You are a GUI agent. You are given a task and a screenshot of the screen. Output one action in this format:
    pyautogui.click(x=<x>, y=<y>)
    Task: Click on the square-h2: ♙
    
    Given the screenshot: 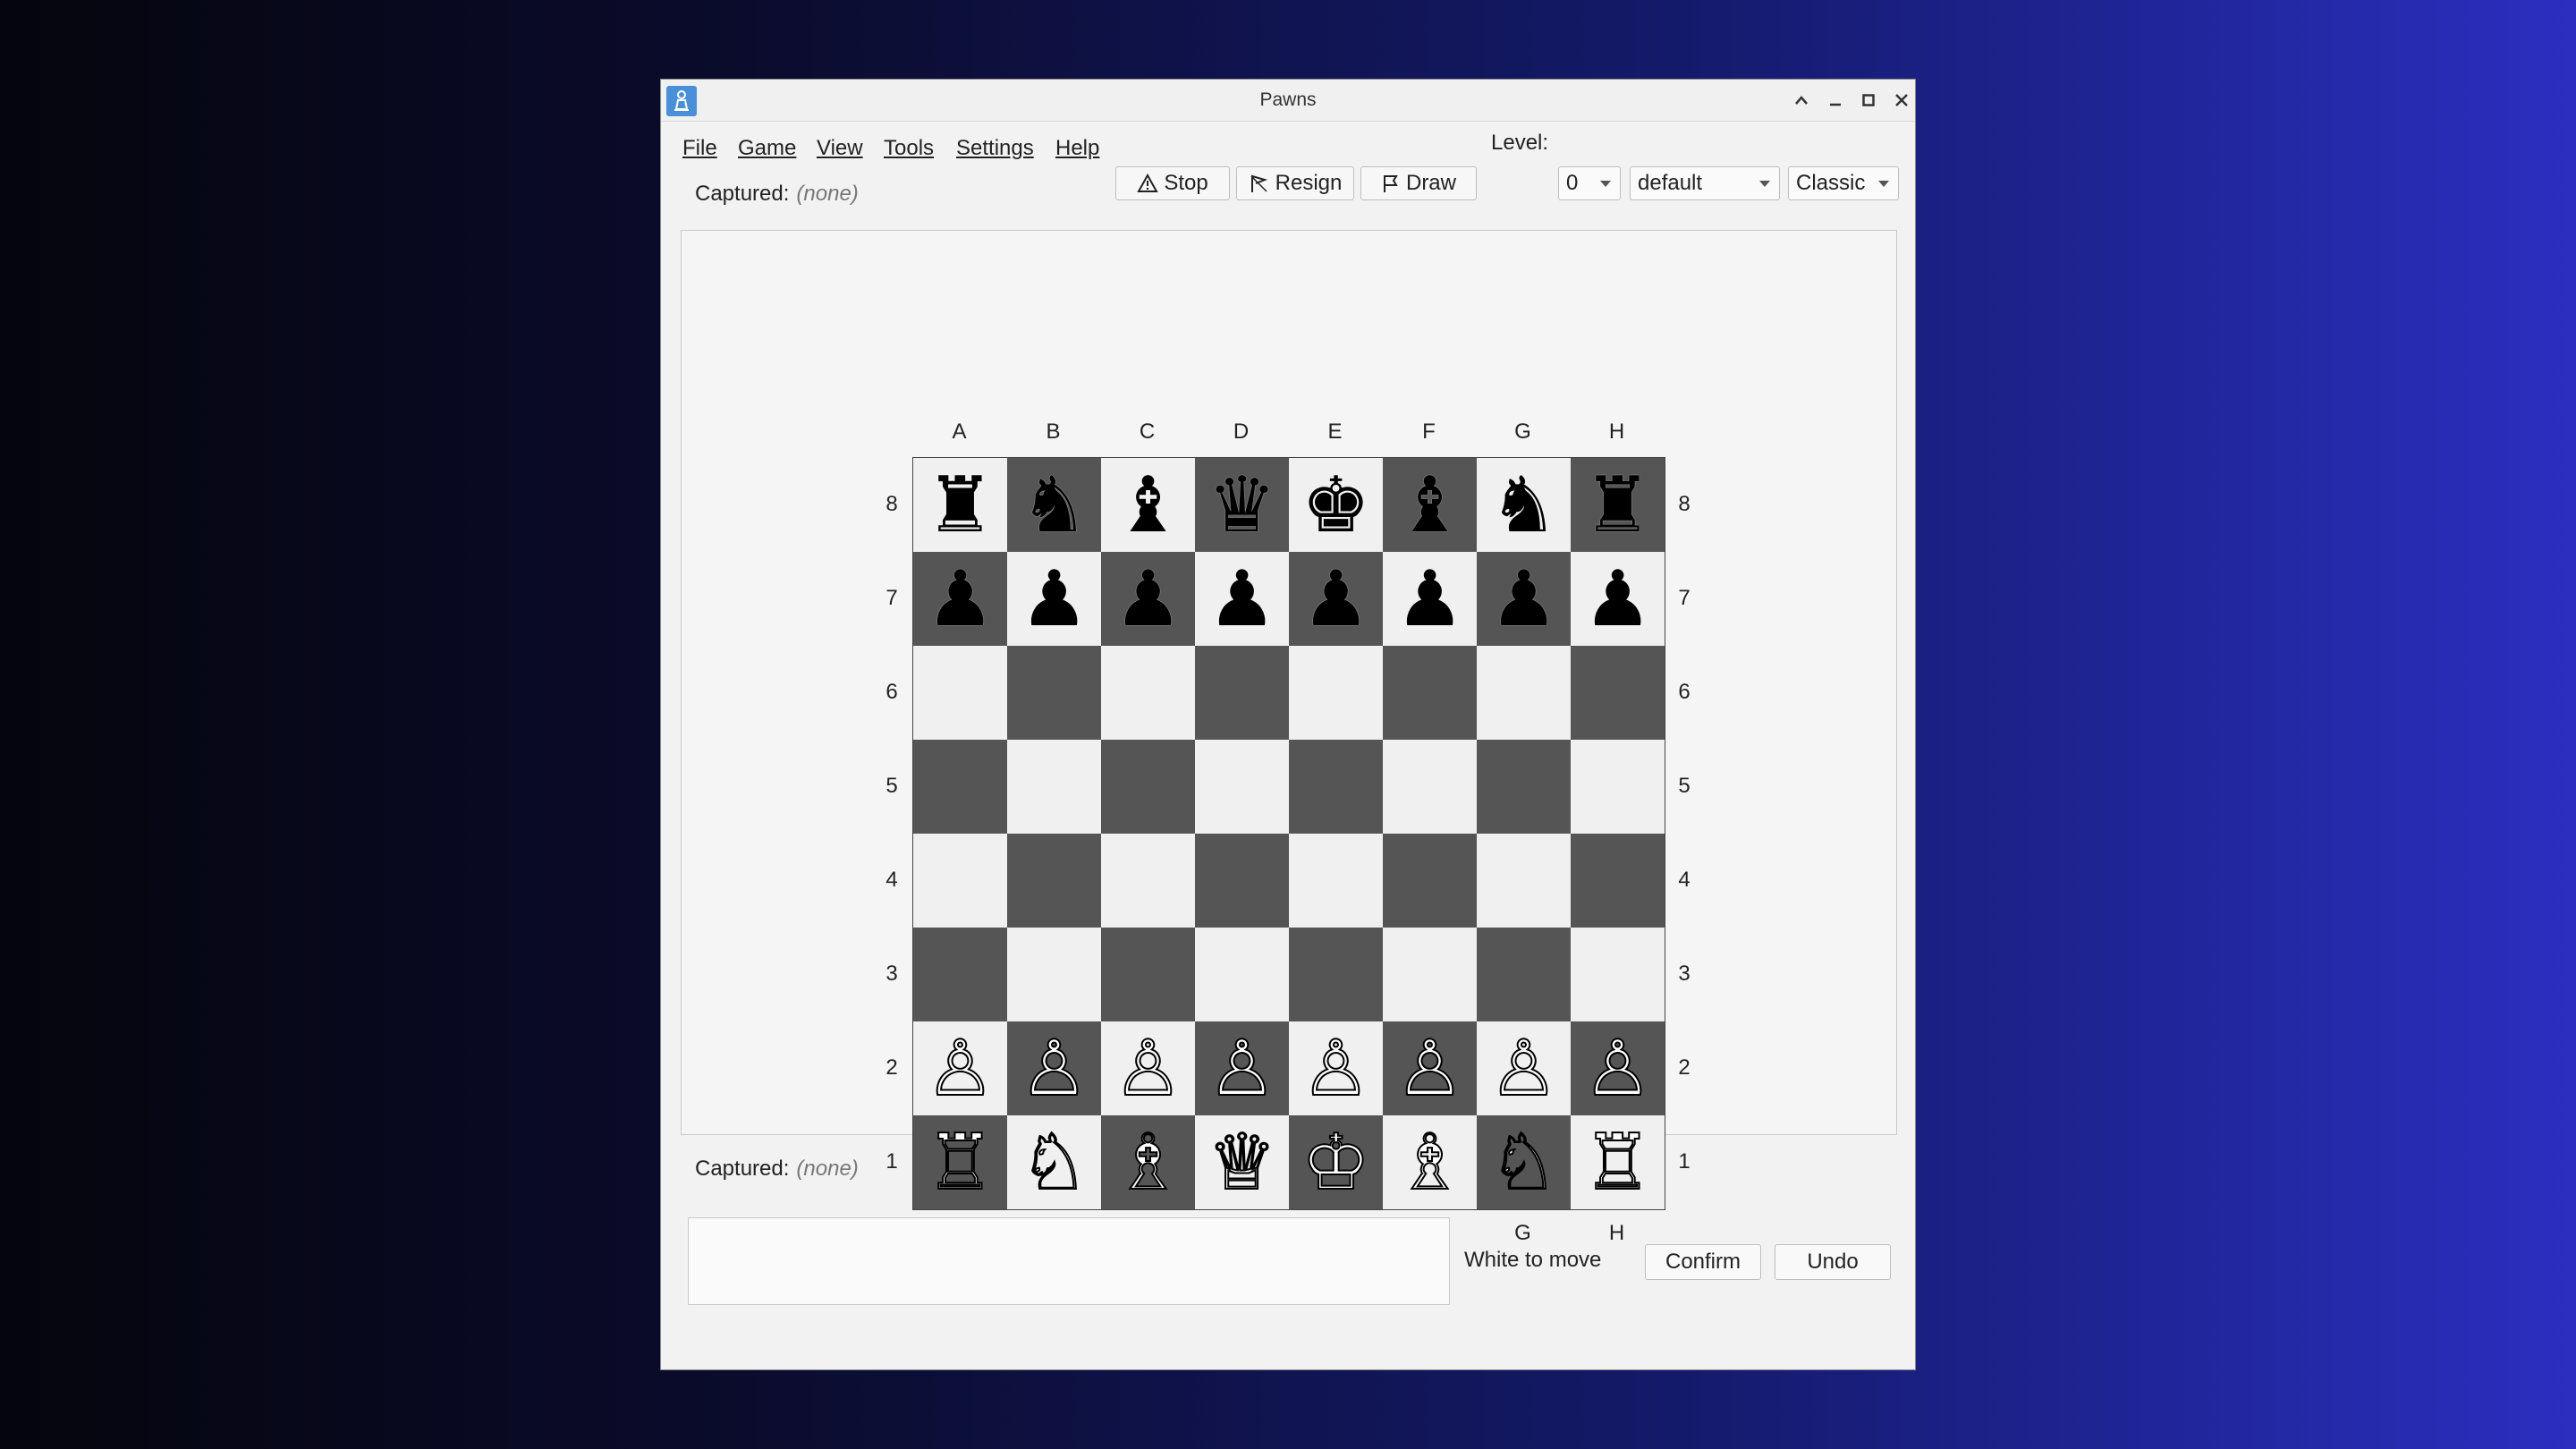 What is the action you would take?
    pyautogui.click(x=1618, y=1068)
    